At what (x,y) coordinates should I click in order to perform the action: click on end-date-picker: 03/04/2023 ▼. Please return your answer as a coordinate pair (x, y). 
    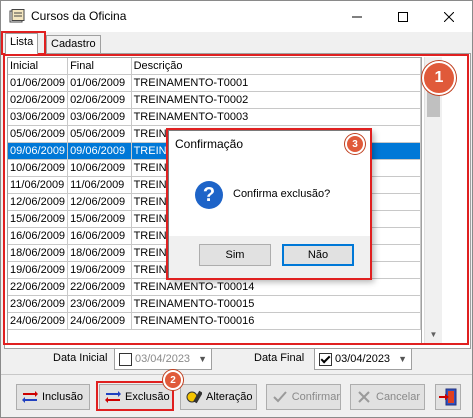
    Looking at the image, I should click on (363, 359).